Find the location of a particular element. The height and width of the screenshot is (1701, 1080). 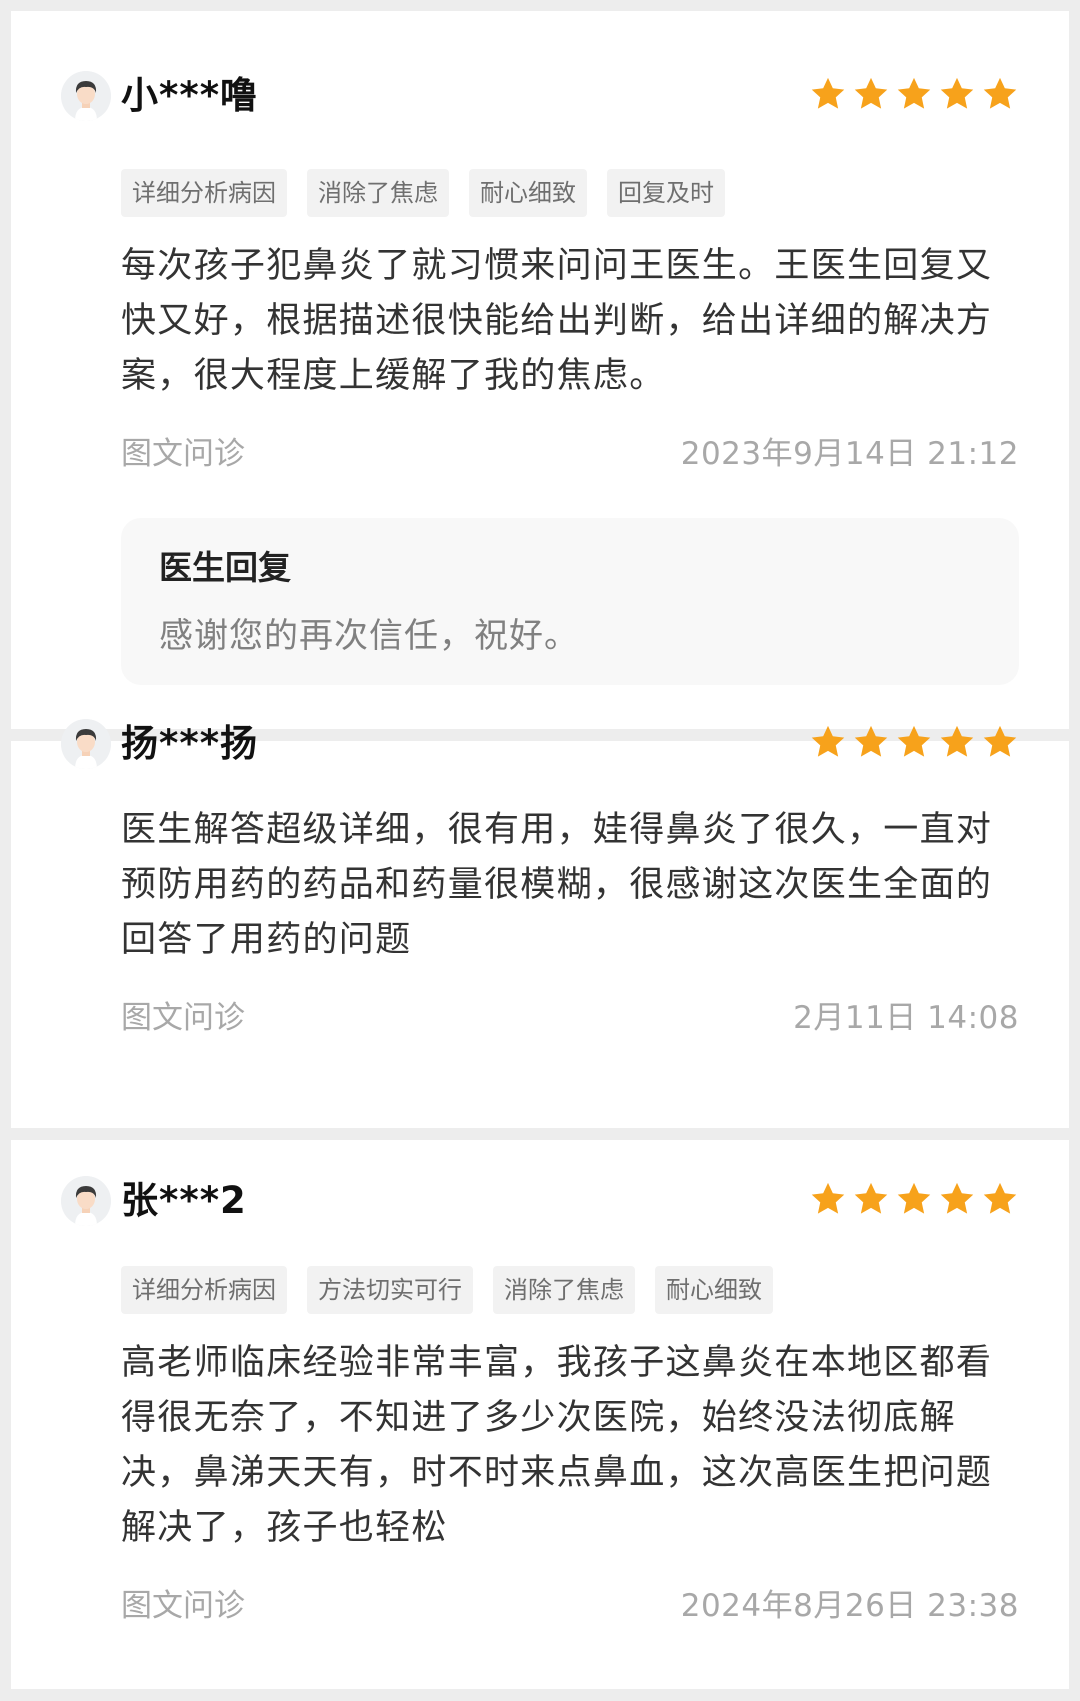

tag: 回复及时 is located at coordinates (666, 193).